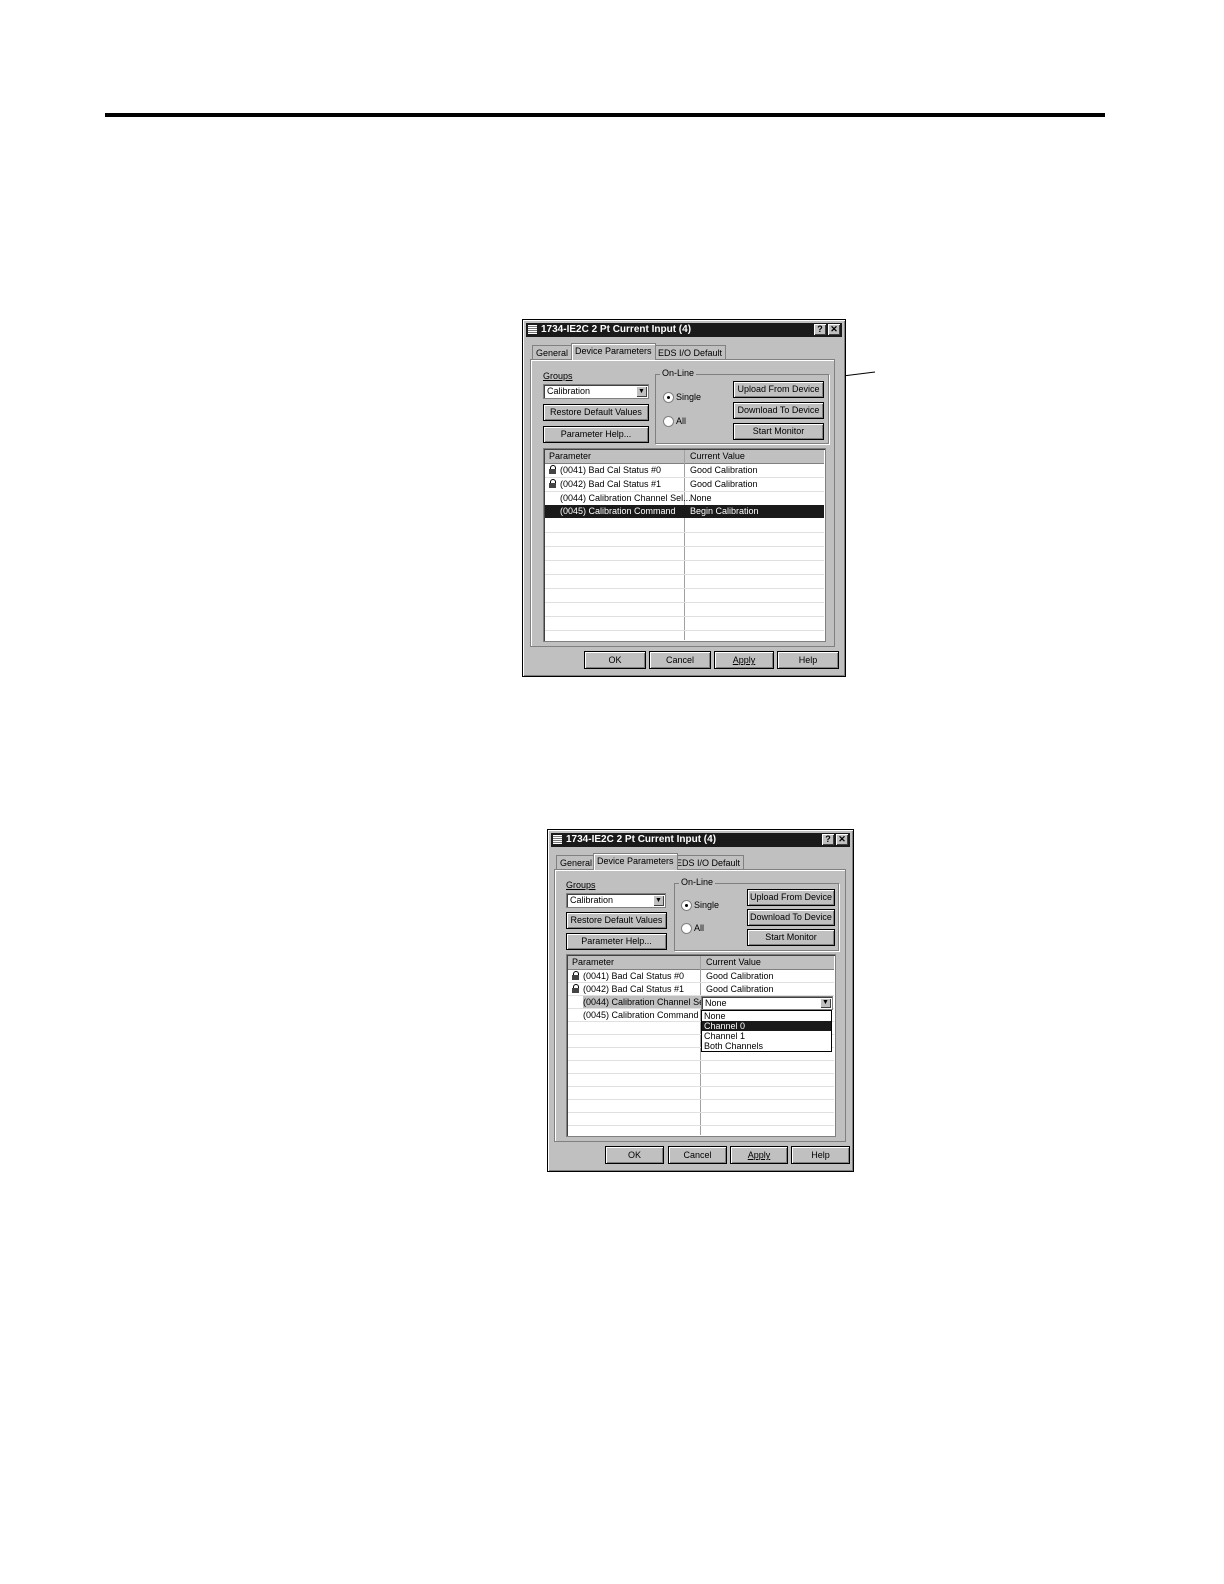 The width and height of the screenshot is (1224, 1584). What do you see at coordinates (766, 1046) in the screenshot?
I see `dropdown-option-both-channels: Both Channels` at bounding box center [766, 1046].